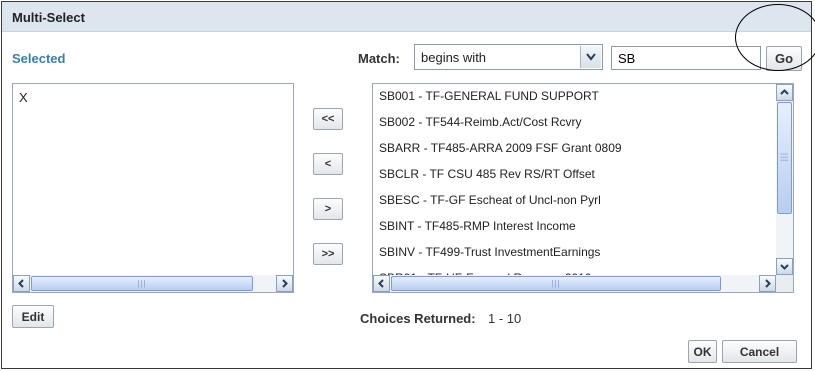 The height and width of the screenshot is (371, 815). Describe the element at coordinates (328, 209) in the screenshot. I see `add-button: >` at that location.